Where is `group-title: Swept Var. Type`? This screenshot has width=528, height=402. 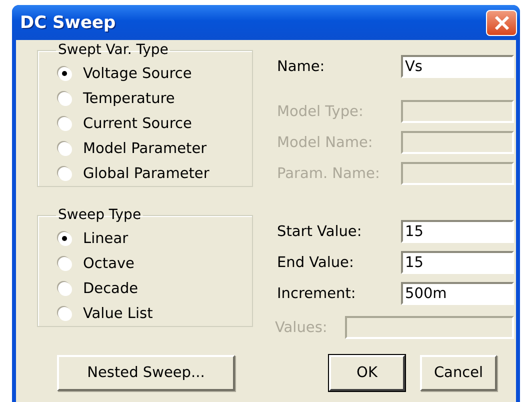 group-title: Swept Var. Type is located at coordinates (113, 50).